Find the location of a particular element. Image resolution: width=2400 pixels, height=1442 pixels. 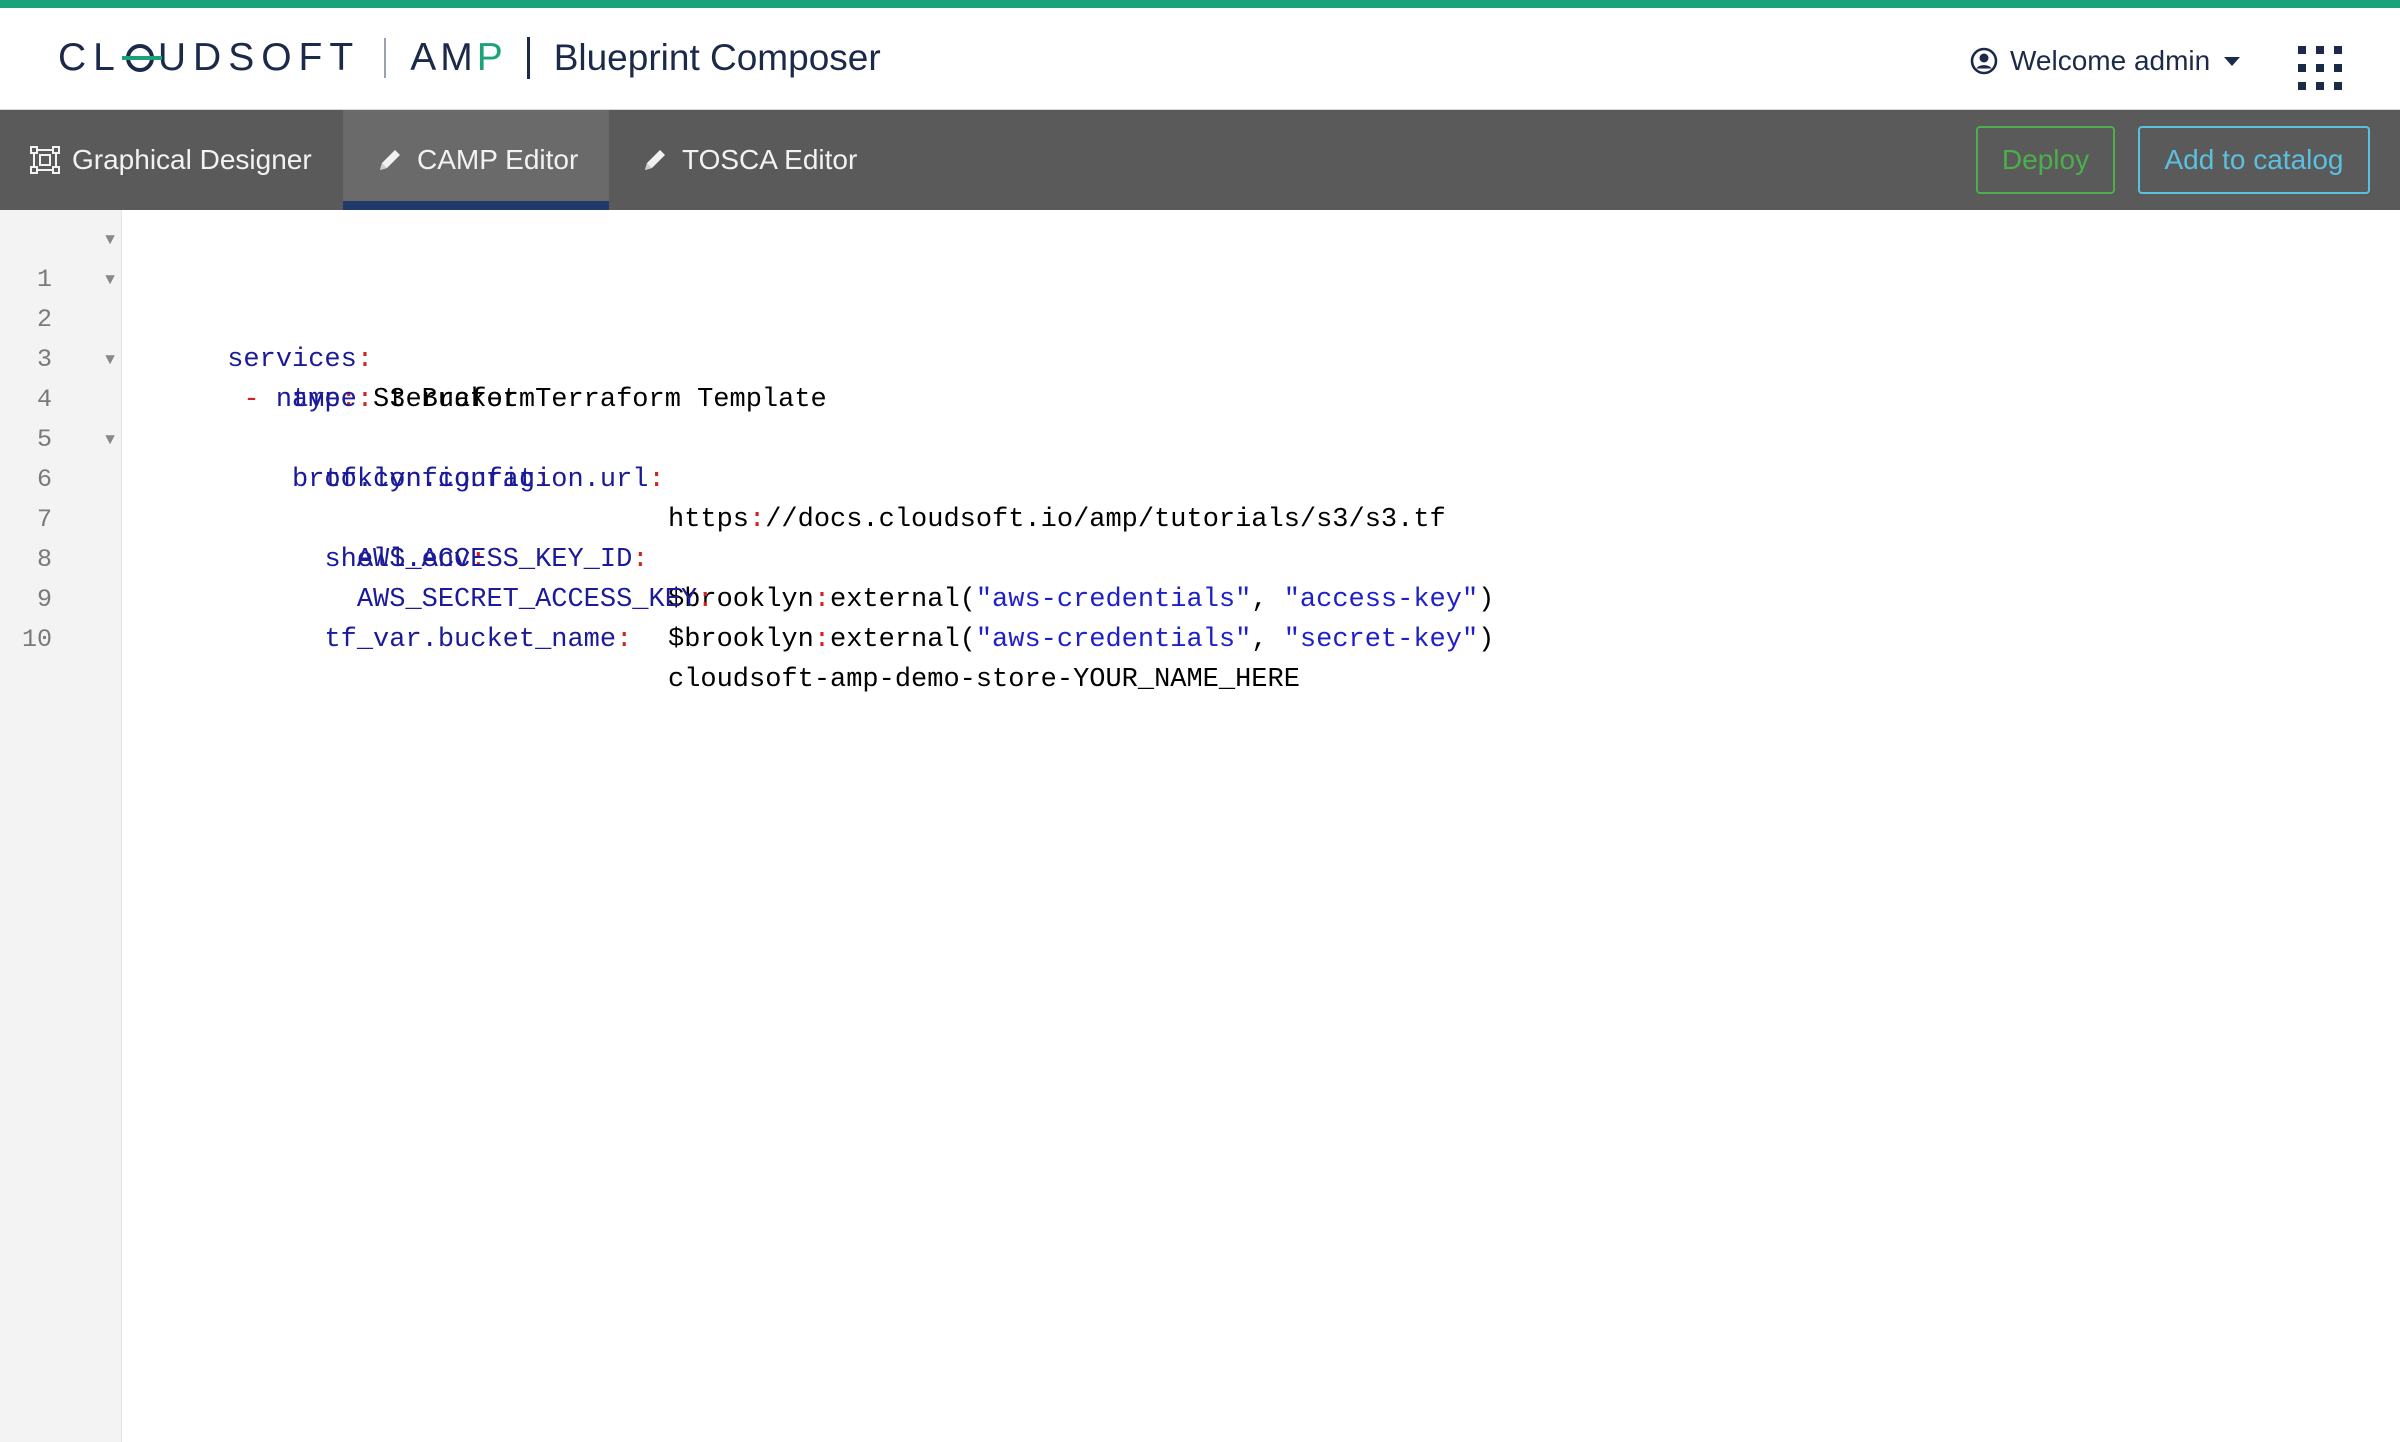

cloudsoft-amp-logo: CL UDSOFT AMP Blueprint Composer is located at coordinates (469, 58).